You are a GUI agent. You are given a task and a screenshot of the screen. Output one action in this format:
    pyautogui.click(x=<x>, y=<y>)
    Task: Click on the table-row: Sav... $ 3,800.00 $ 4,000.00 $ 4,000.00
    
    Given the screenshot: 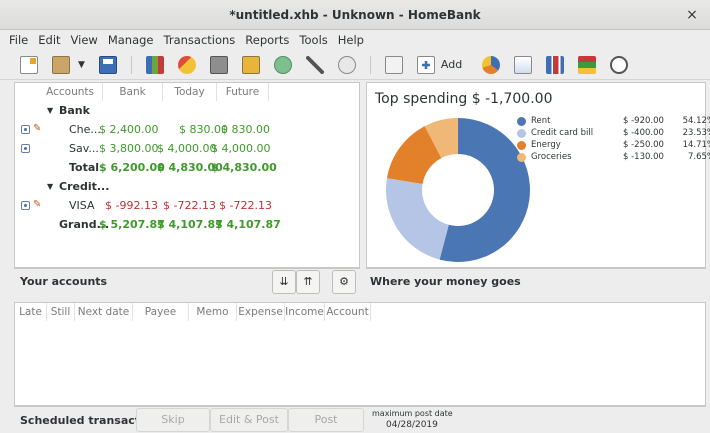 What is the action you would take?
    pyautogui.click(x=187, y=148)
    